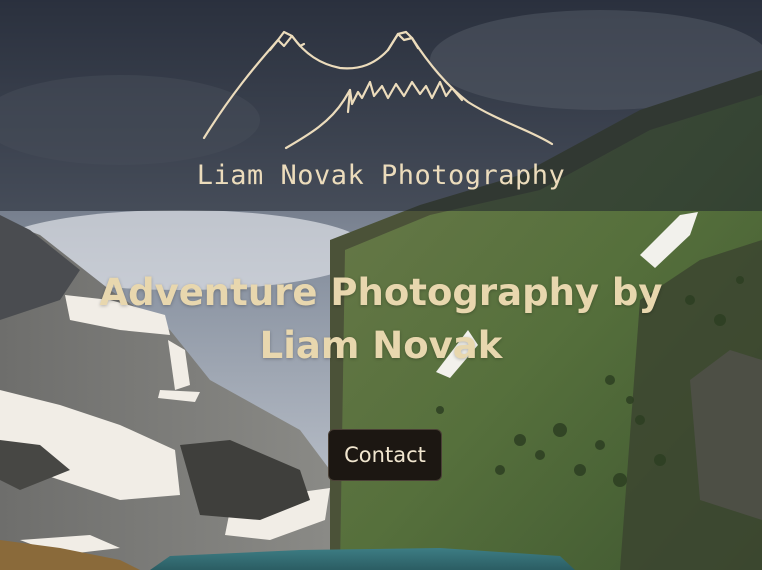  Describe the element at coordinates (380, 90) in the screenshot. I see `mountain-outline-logo-icon` at that location.